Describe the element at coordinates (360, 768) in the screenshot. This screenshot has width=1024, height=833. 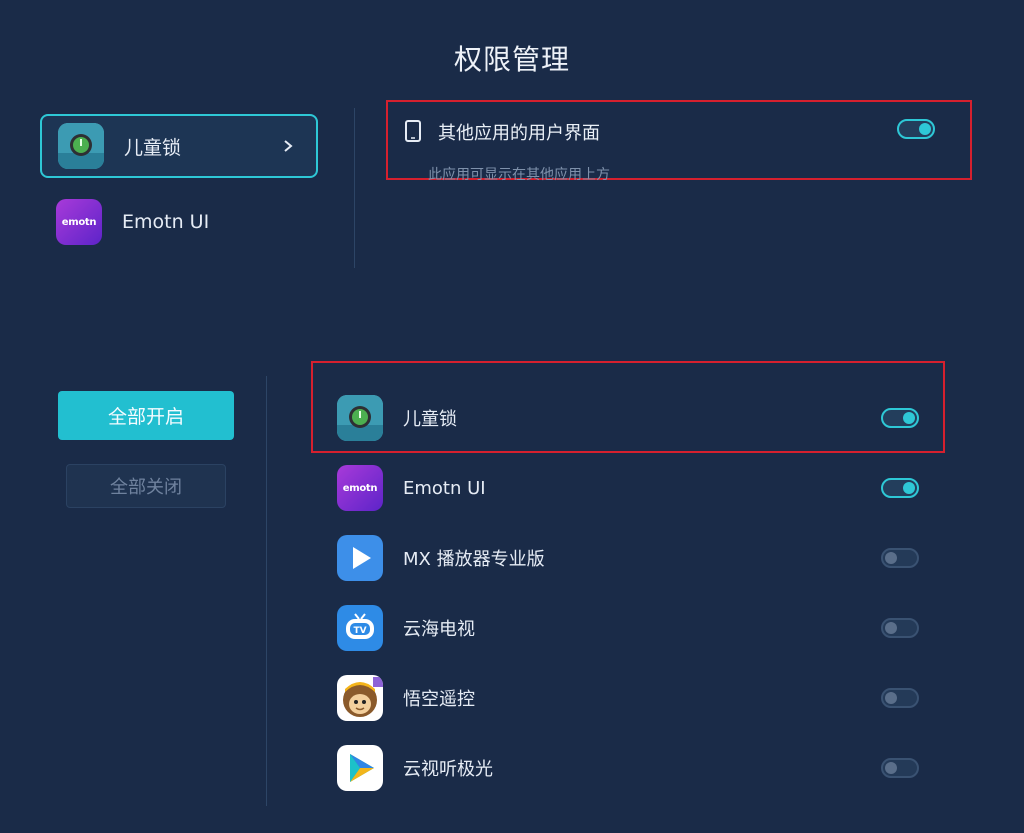
I see `yunshiting-icon` at that location.